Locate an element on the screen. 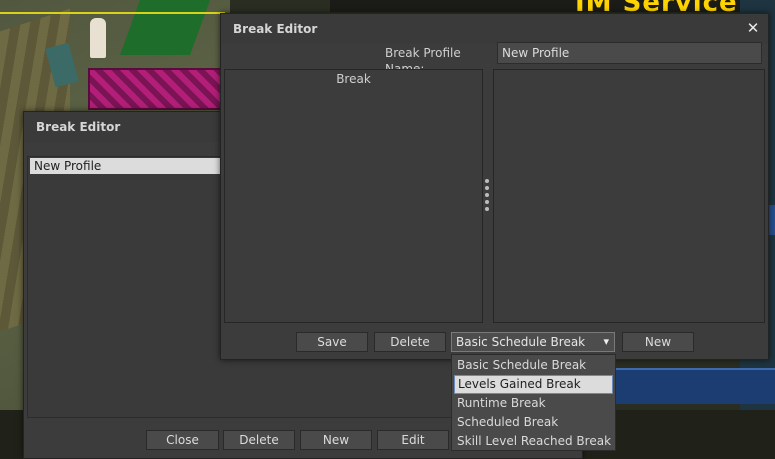 Image resolution: width=775 pixels, height=459 pixels. game-chat-panel is located at coordinates (695, 386).